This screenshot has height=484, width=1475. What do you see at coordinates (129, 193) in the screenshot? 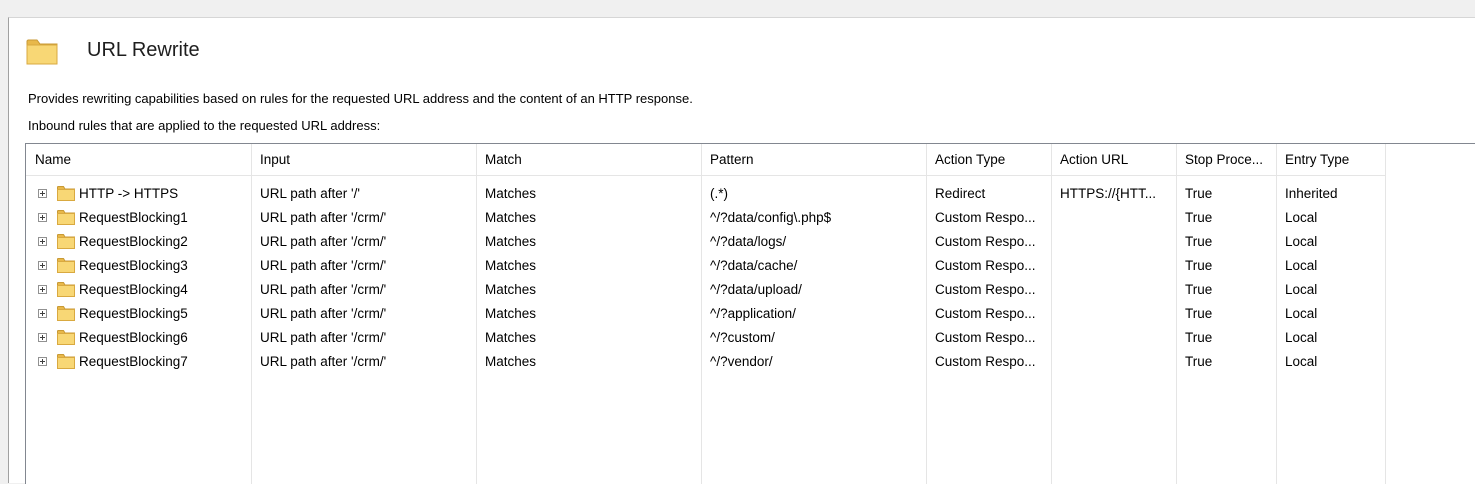
I see `rule-name: HTTP -> HTTPS` at bounding box center [129, 193].